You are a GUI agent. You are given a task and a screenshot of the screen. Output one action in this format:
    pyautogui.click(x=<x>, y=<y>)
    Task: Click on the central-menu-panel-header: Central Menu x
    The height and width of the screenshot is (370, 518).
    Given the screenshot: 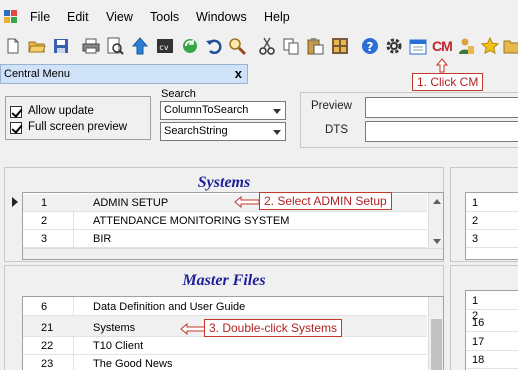 What is the action you would take?
    pyautogui.click(x=124, y=74)
    